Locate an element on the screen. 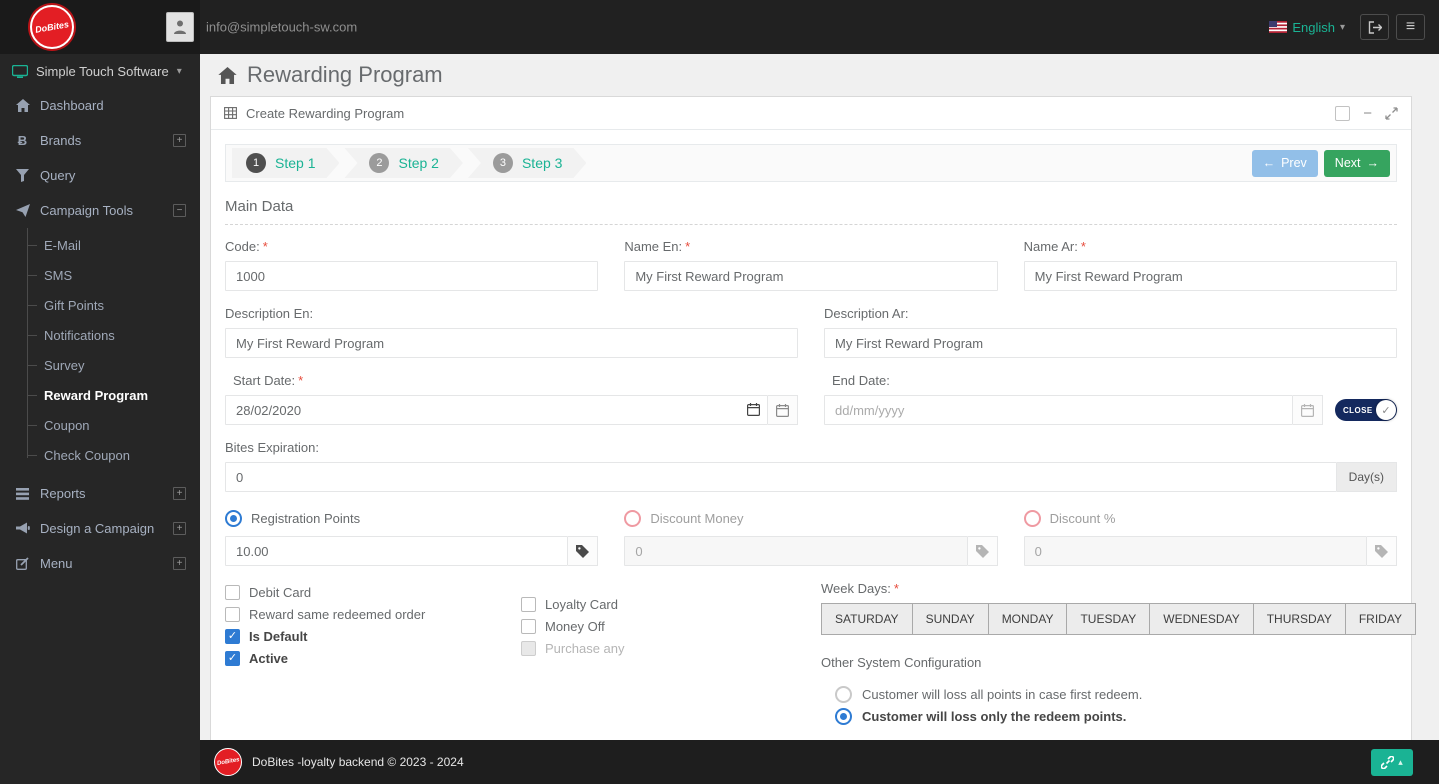 This screenshot has width=1439, height=784. loyalty-card-checkbox: Loyalty Card is located at coordinates (671, 604).